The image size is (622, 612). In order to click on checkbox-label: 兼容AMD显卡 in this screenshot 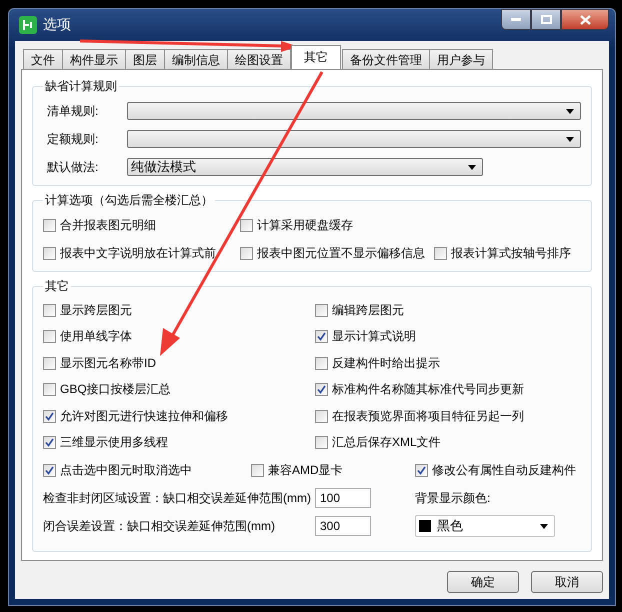, I will do `click(305, 470)`.